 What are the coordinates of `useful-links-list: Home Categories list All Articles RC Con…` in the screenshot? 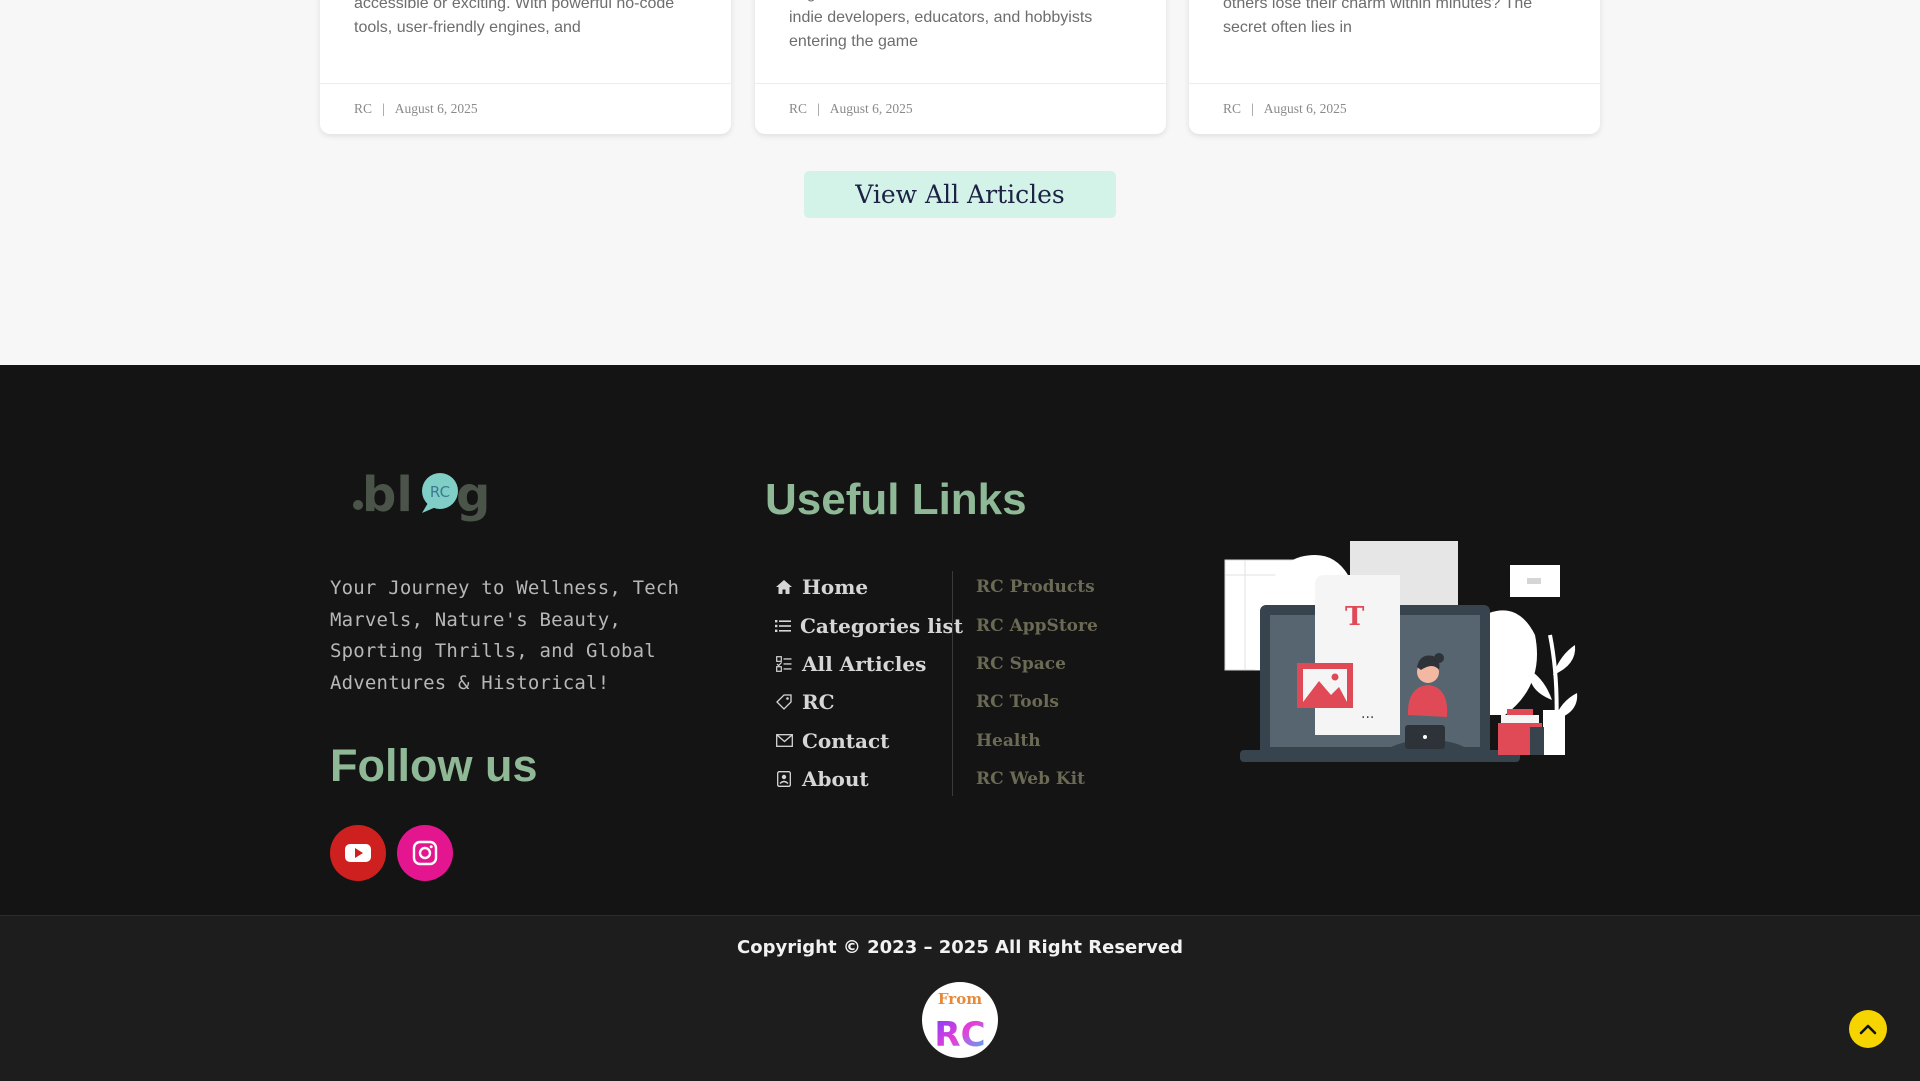 It's located at (869, 683).